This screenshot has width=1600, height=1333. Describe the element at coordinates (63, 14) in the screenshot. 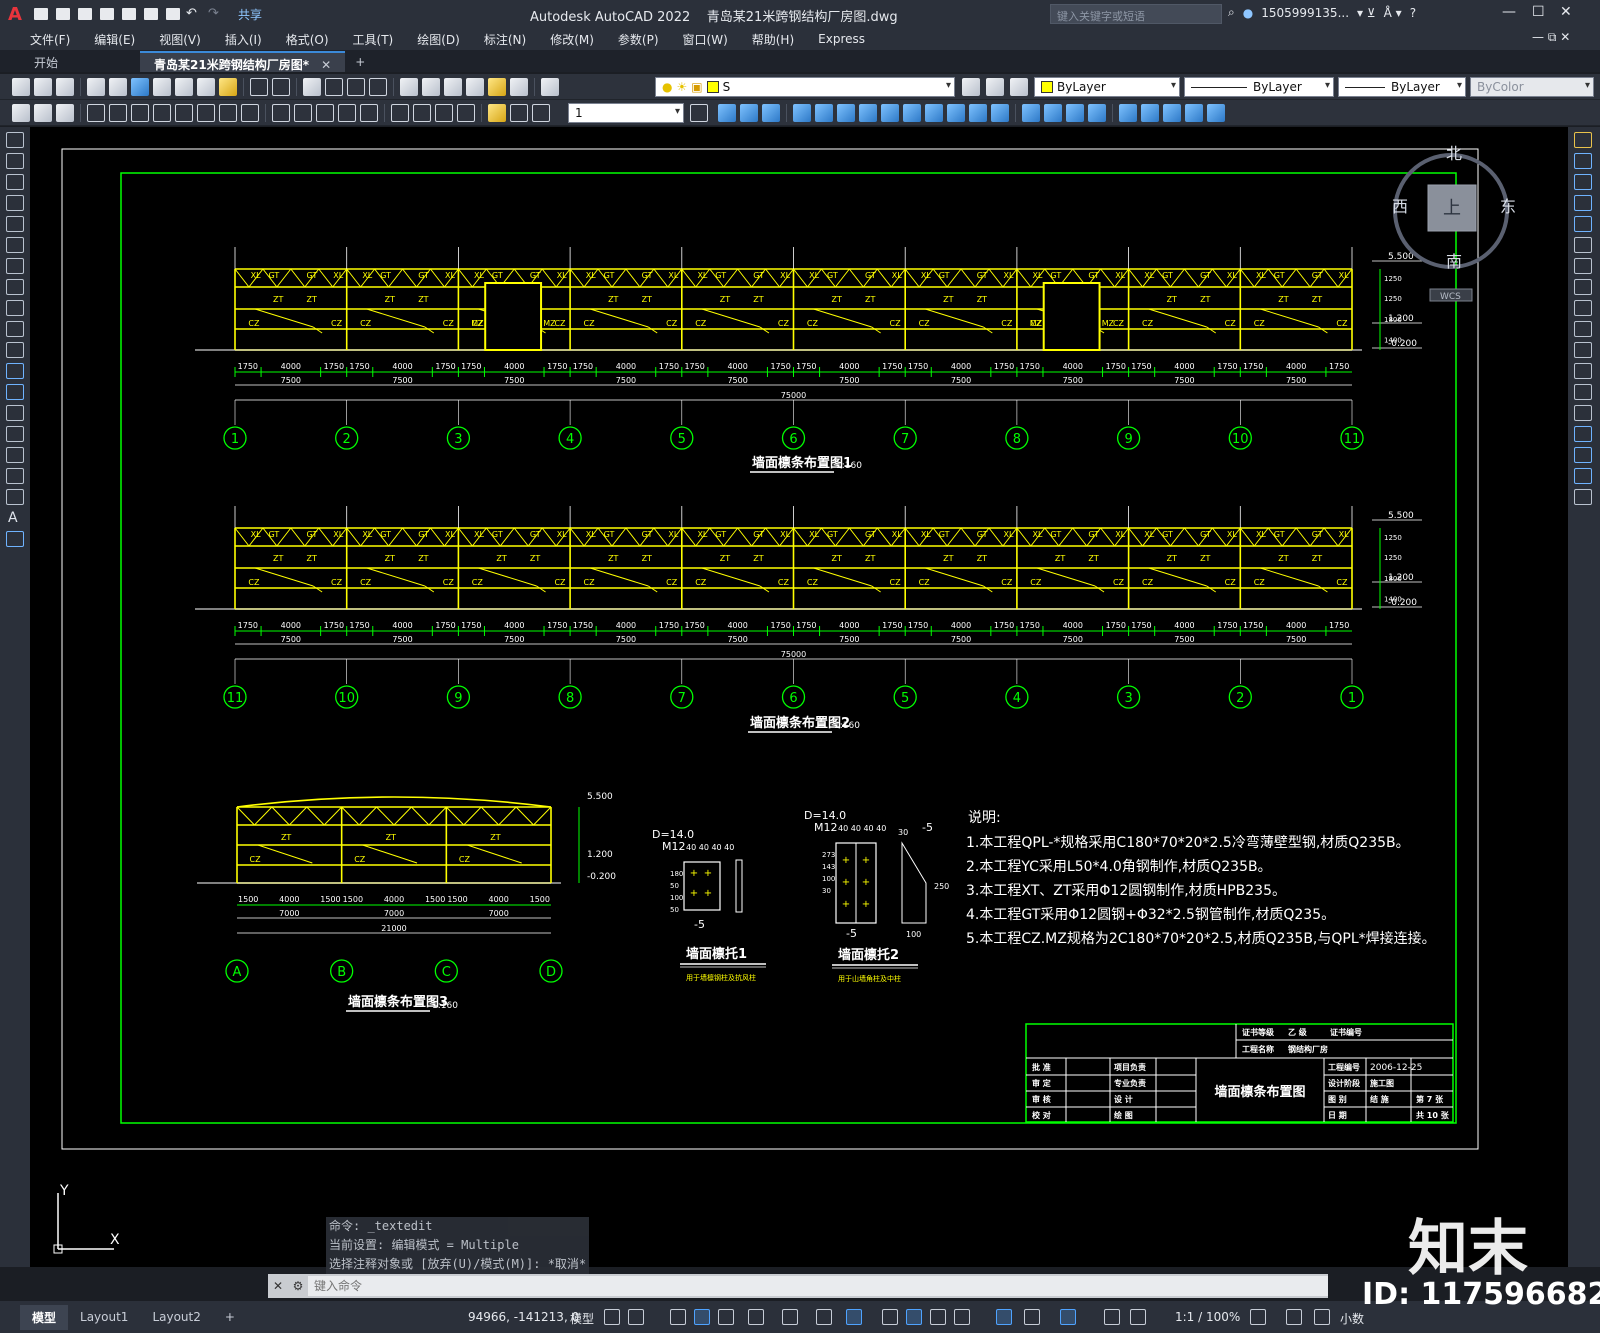

I see `open-file-icon` at that location.